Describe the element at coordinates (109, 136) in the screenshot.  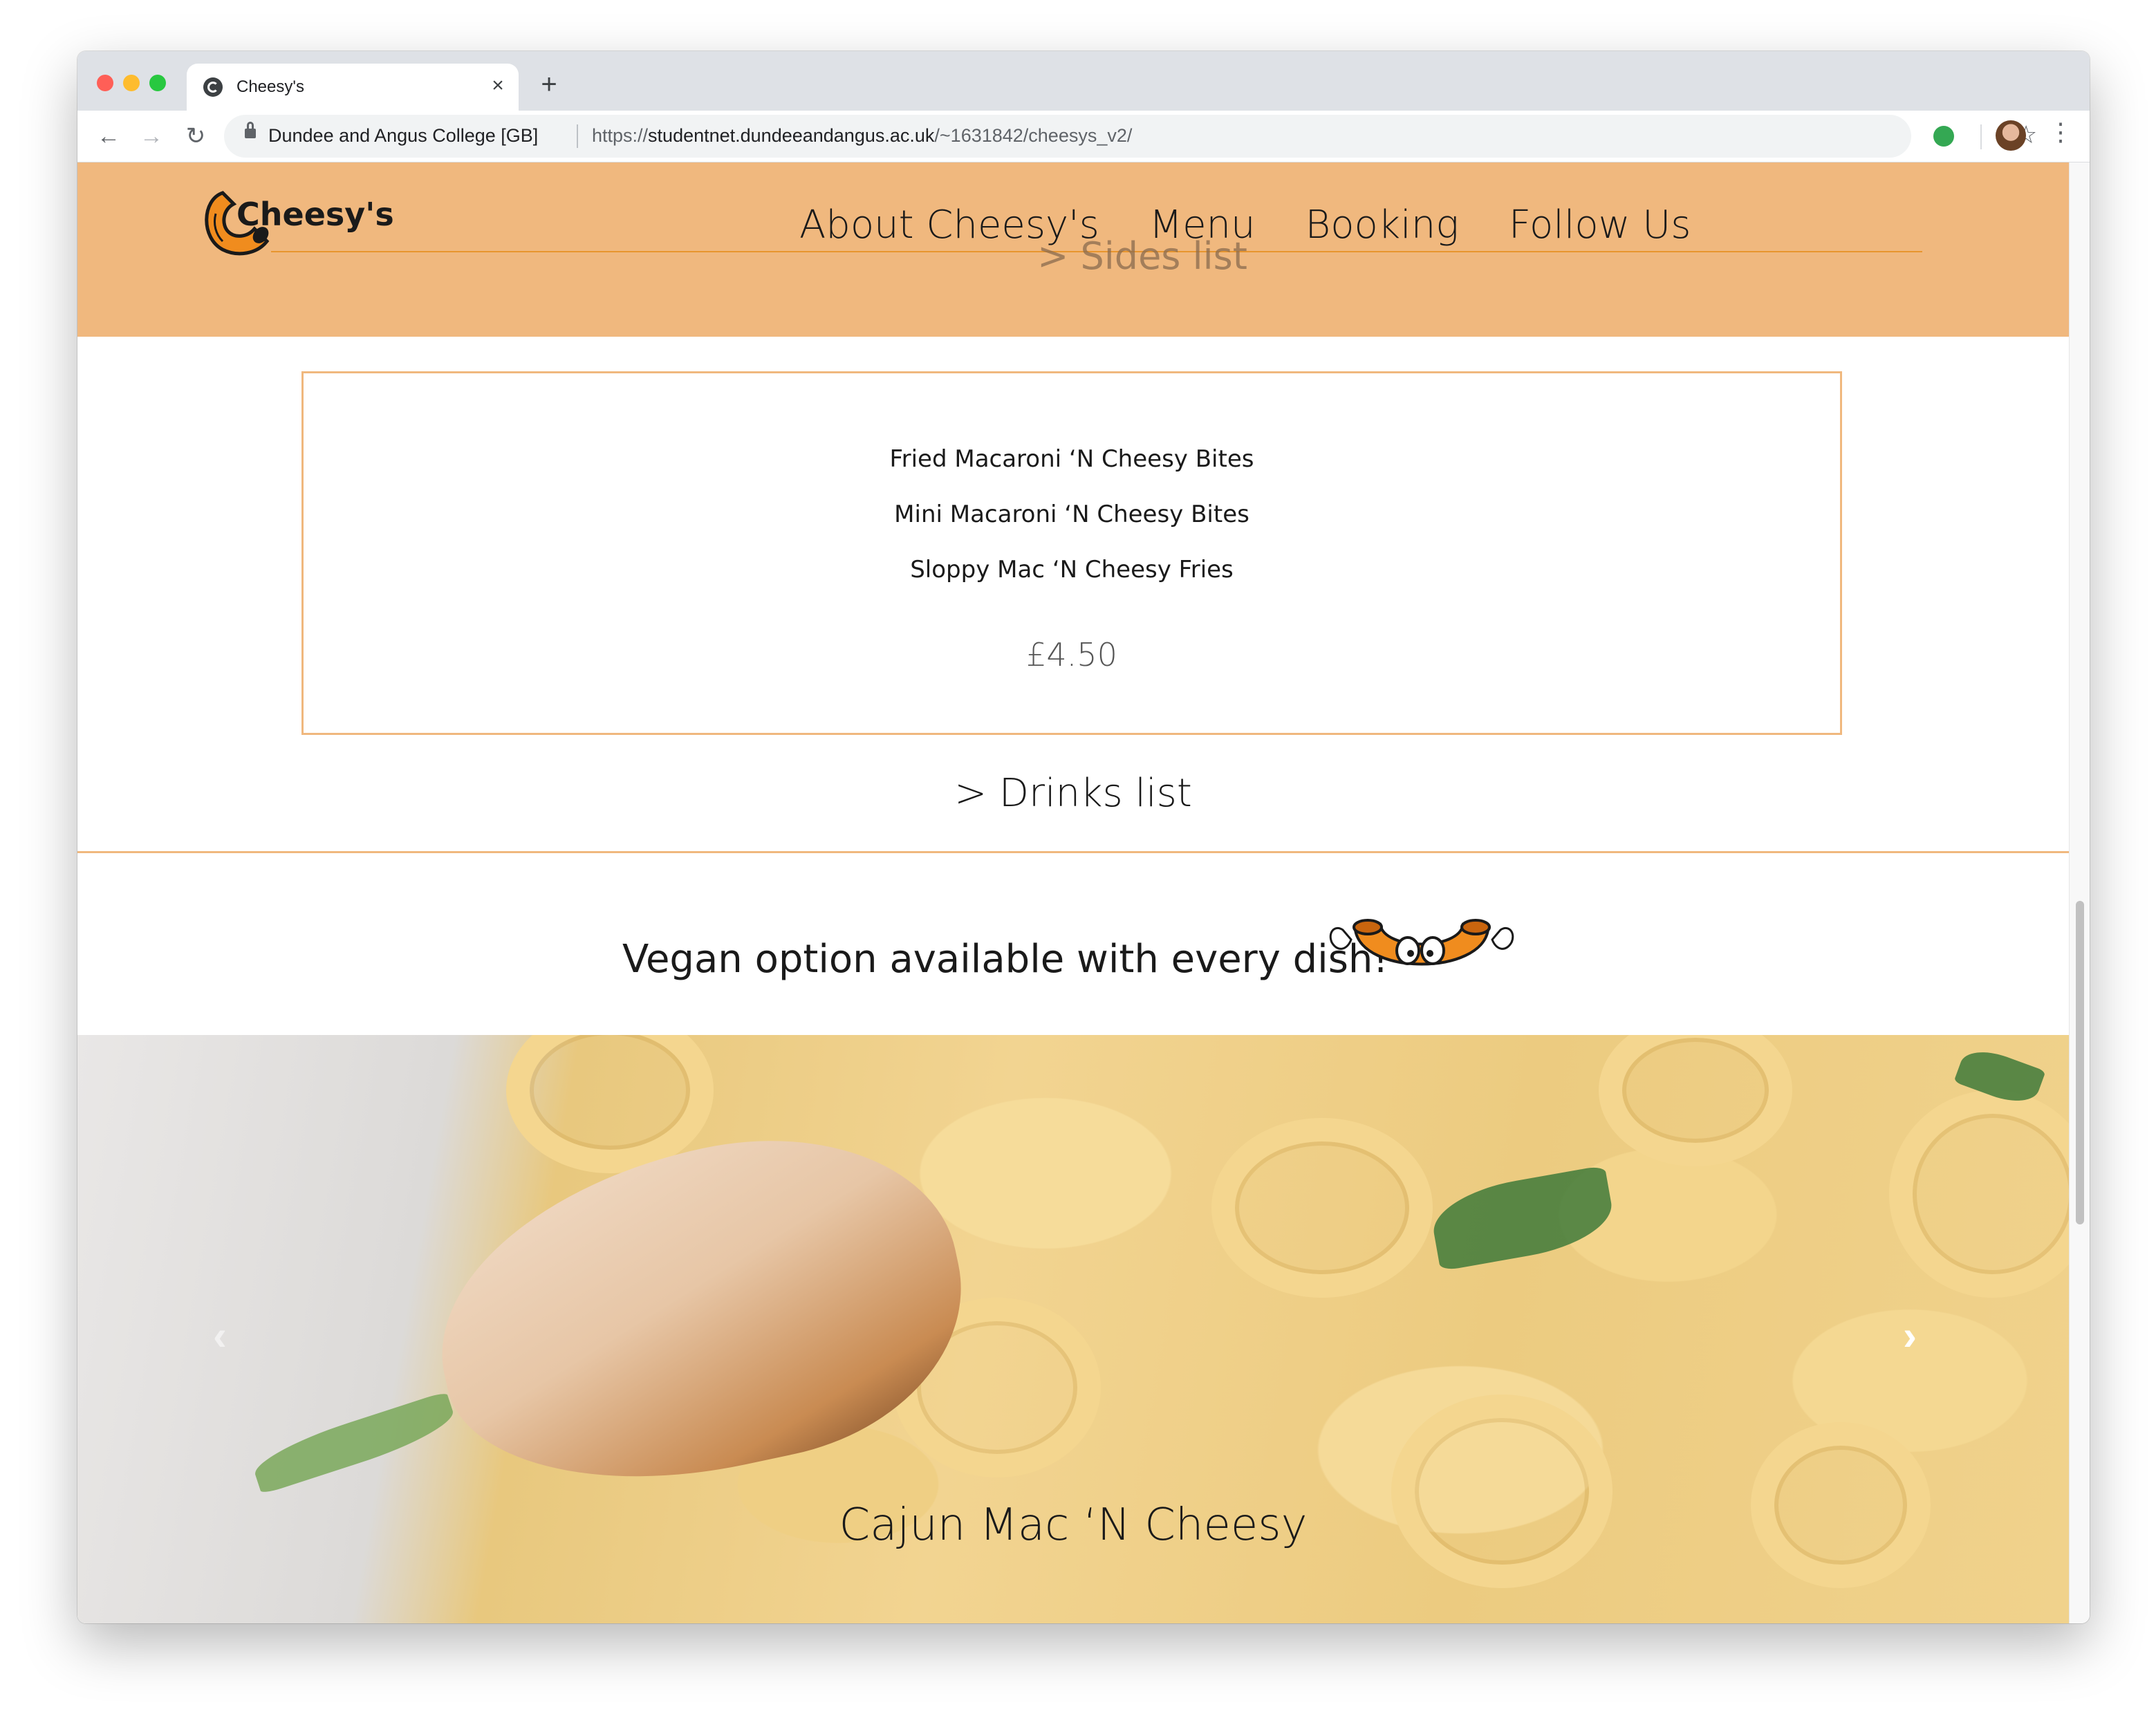
I see `back-button: ←` at that location.